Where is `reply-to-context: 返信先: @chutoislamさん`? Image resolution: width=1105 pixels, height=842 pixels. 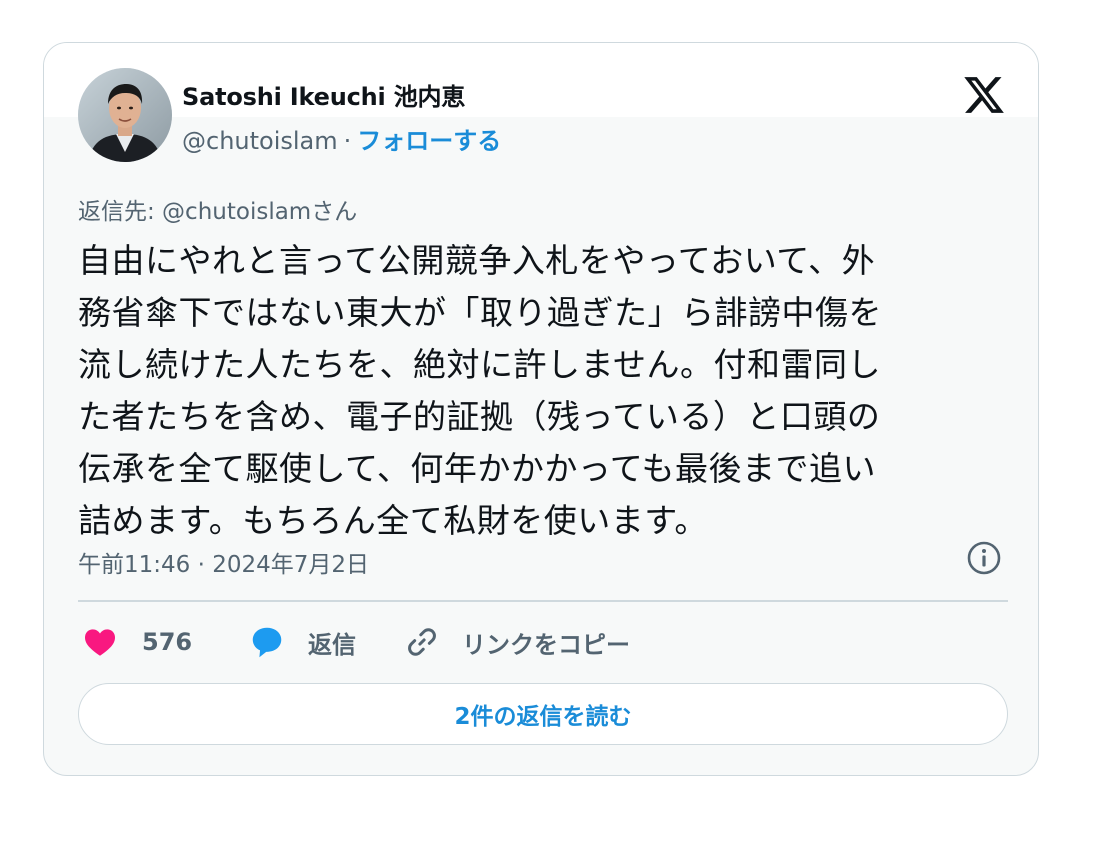
reply-to-context: 返信先: @chutoislamさん is located at coordinates (218, 212).